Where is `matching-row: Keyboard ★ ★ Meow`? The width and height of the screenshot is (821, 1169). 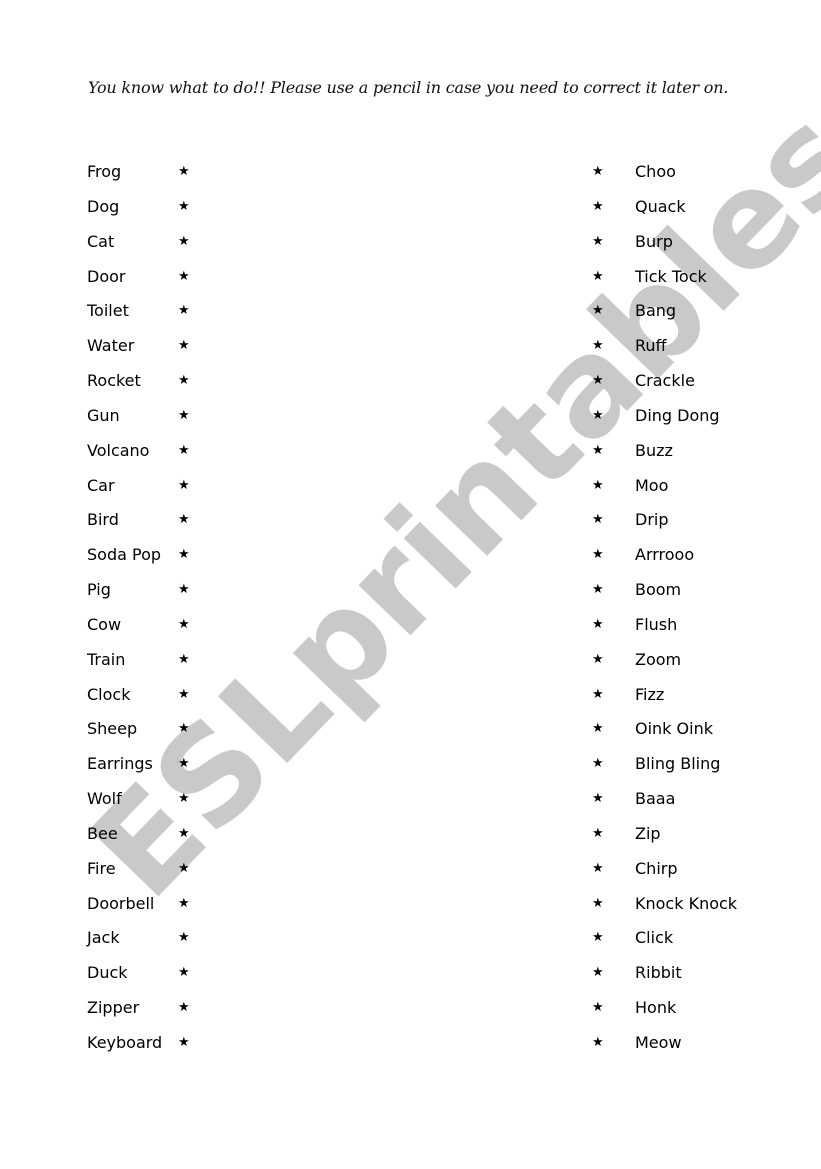 matching-row: Keyboard ★ ★ Meow is located at coordinates (410, 1043).